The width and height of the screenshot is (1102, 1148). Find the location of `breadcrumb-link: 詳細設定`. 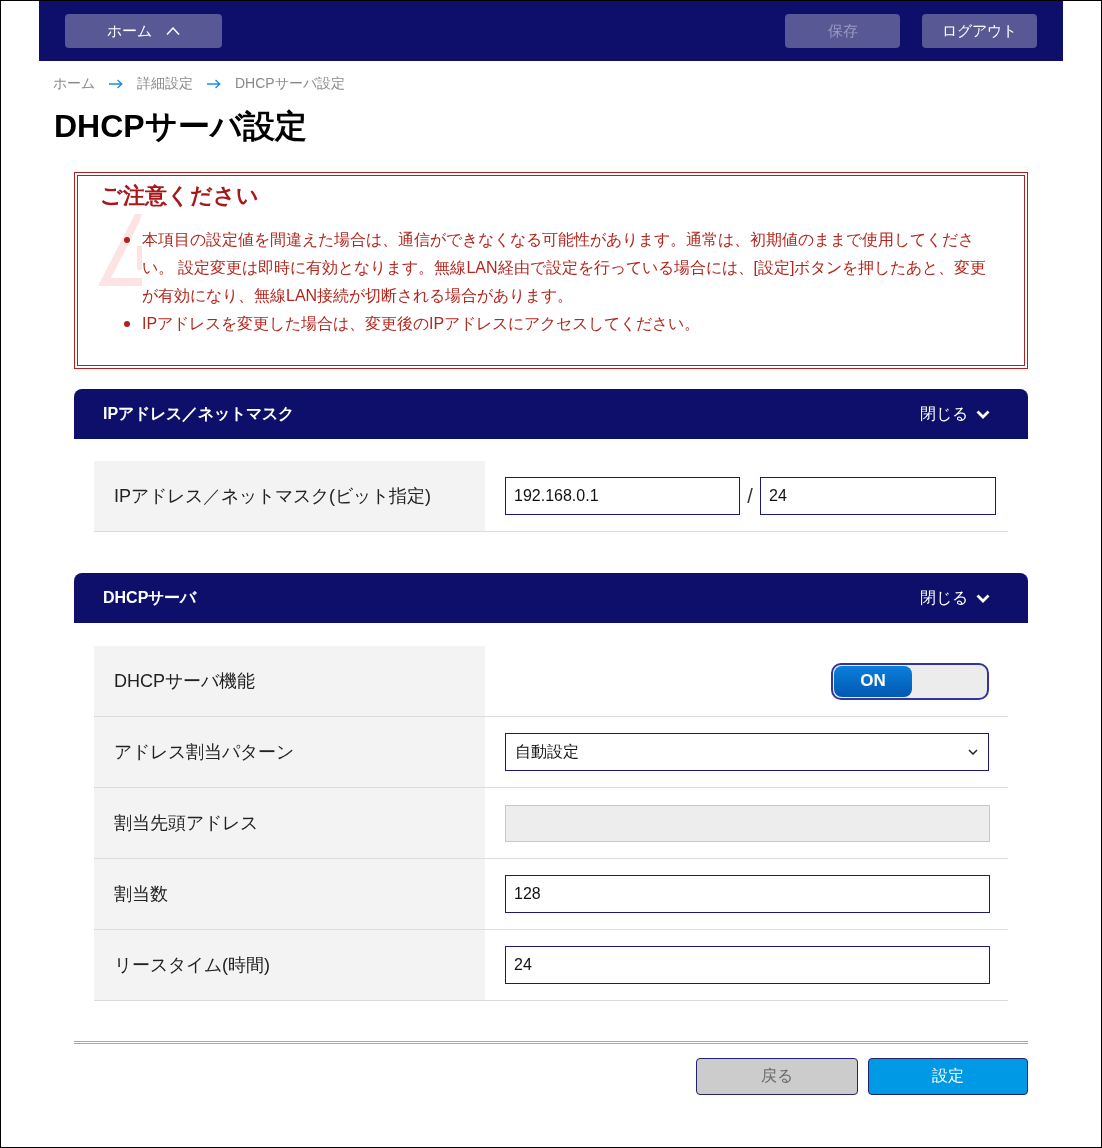

breadcrumb-link: 詳細設定 is located at coordinates (165, 84).